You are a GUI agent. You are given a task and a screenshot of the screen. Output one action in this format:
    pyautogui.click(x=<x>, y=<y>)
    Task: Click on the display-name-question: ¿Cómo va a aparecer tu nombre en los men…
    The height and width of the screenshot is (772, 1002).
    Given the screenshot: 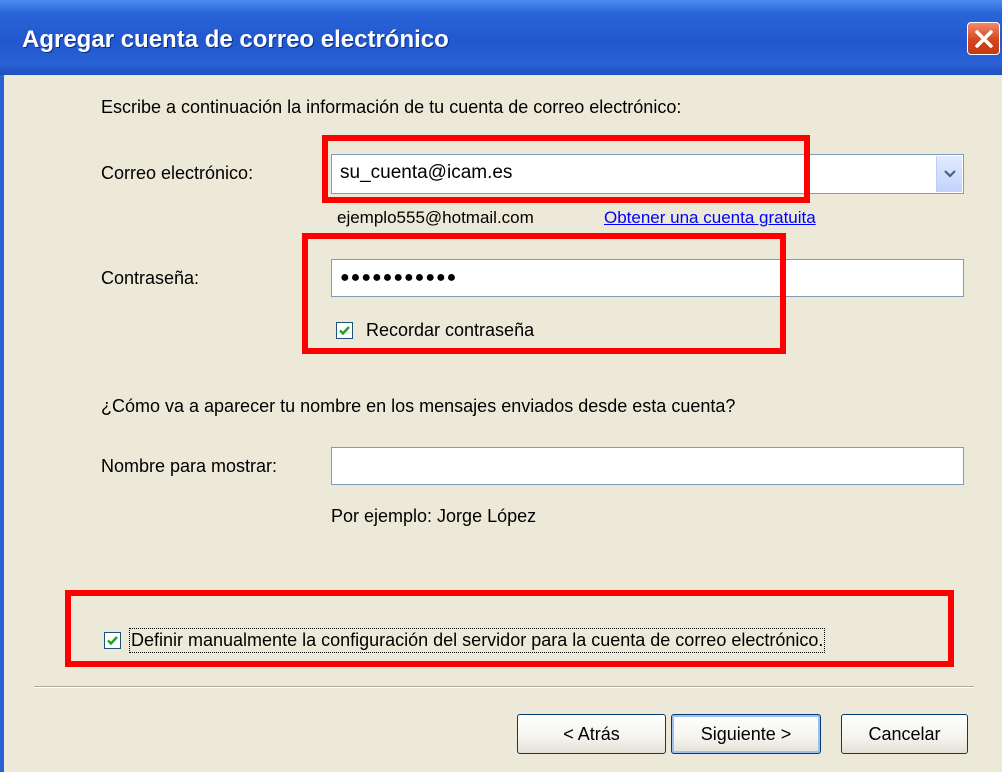 What is the action you would take?
    pyautogui.click(x=418, y=406)
    